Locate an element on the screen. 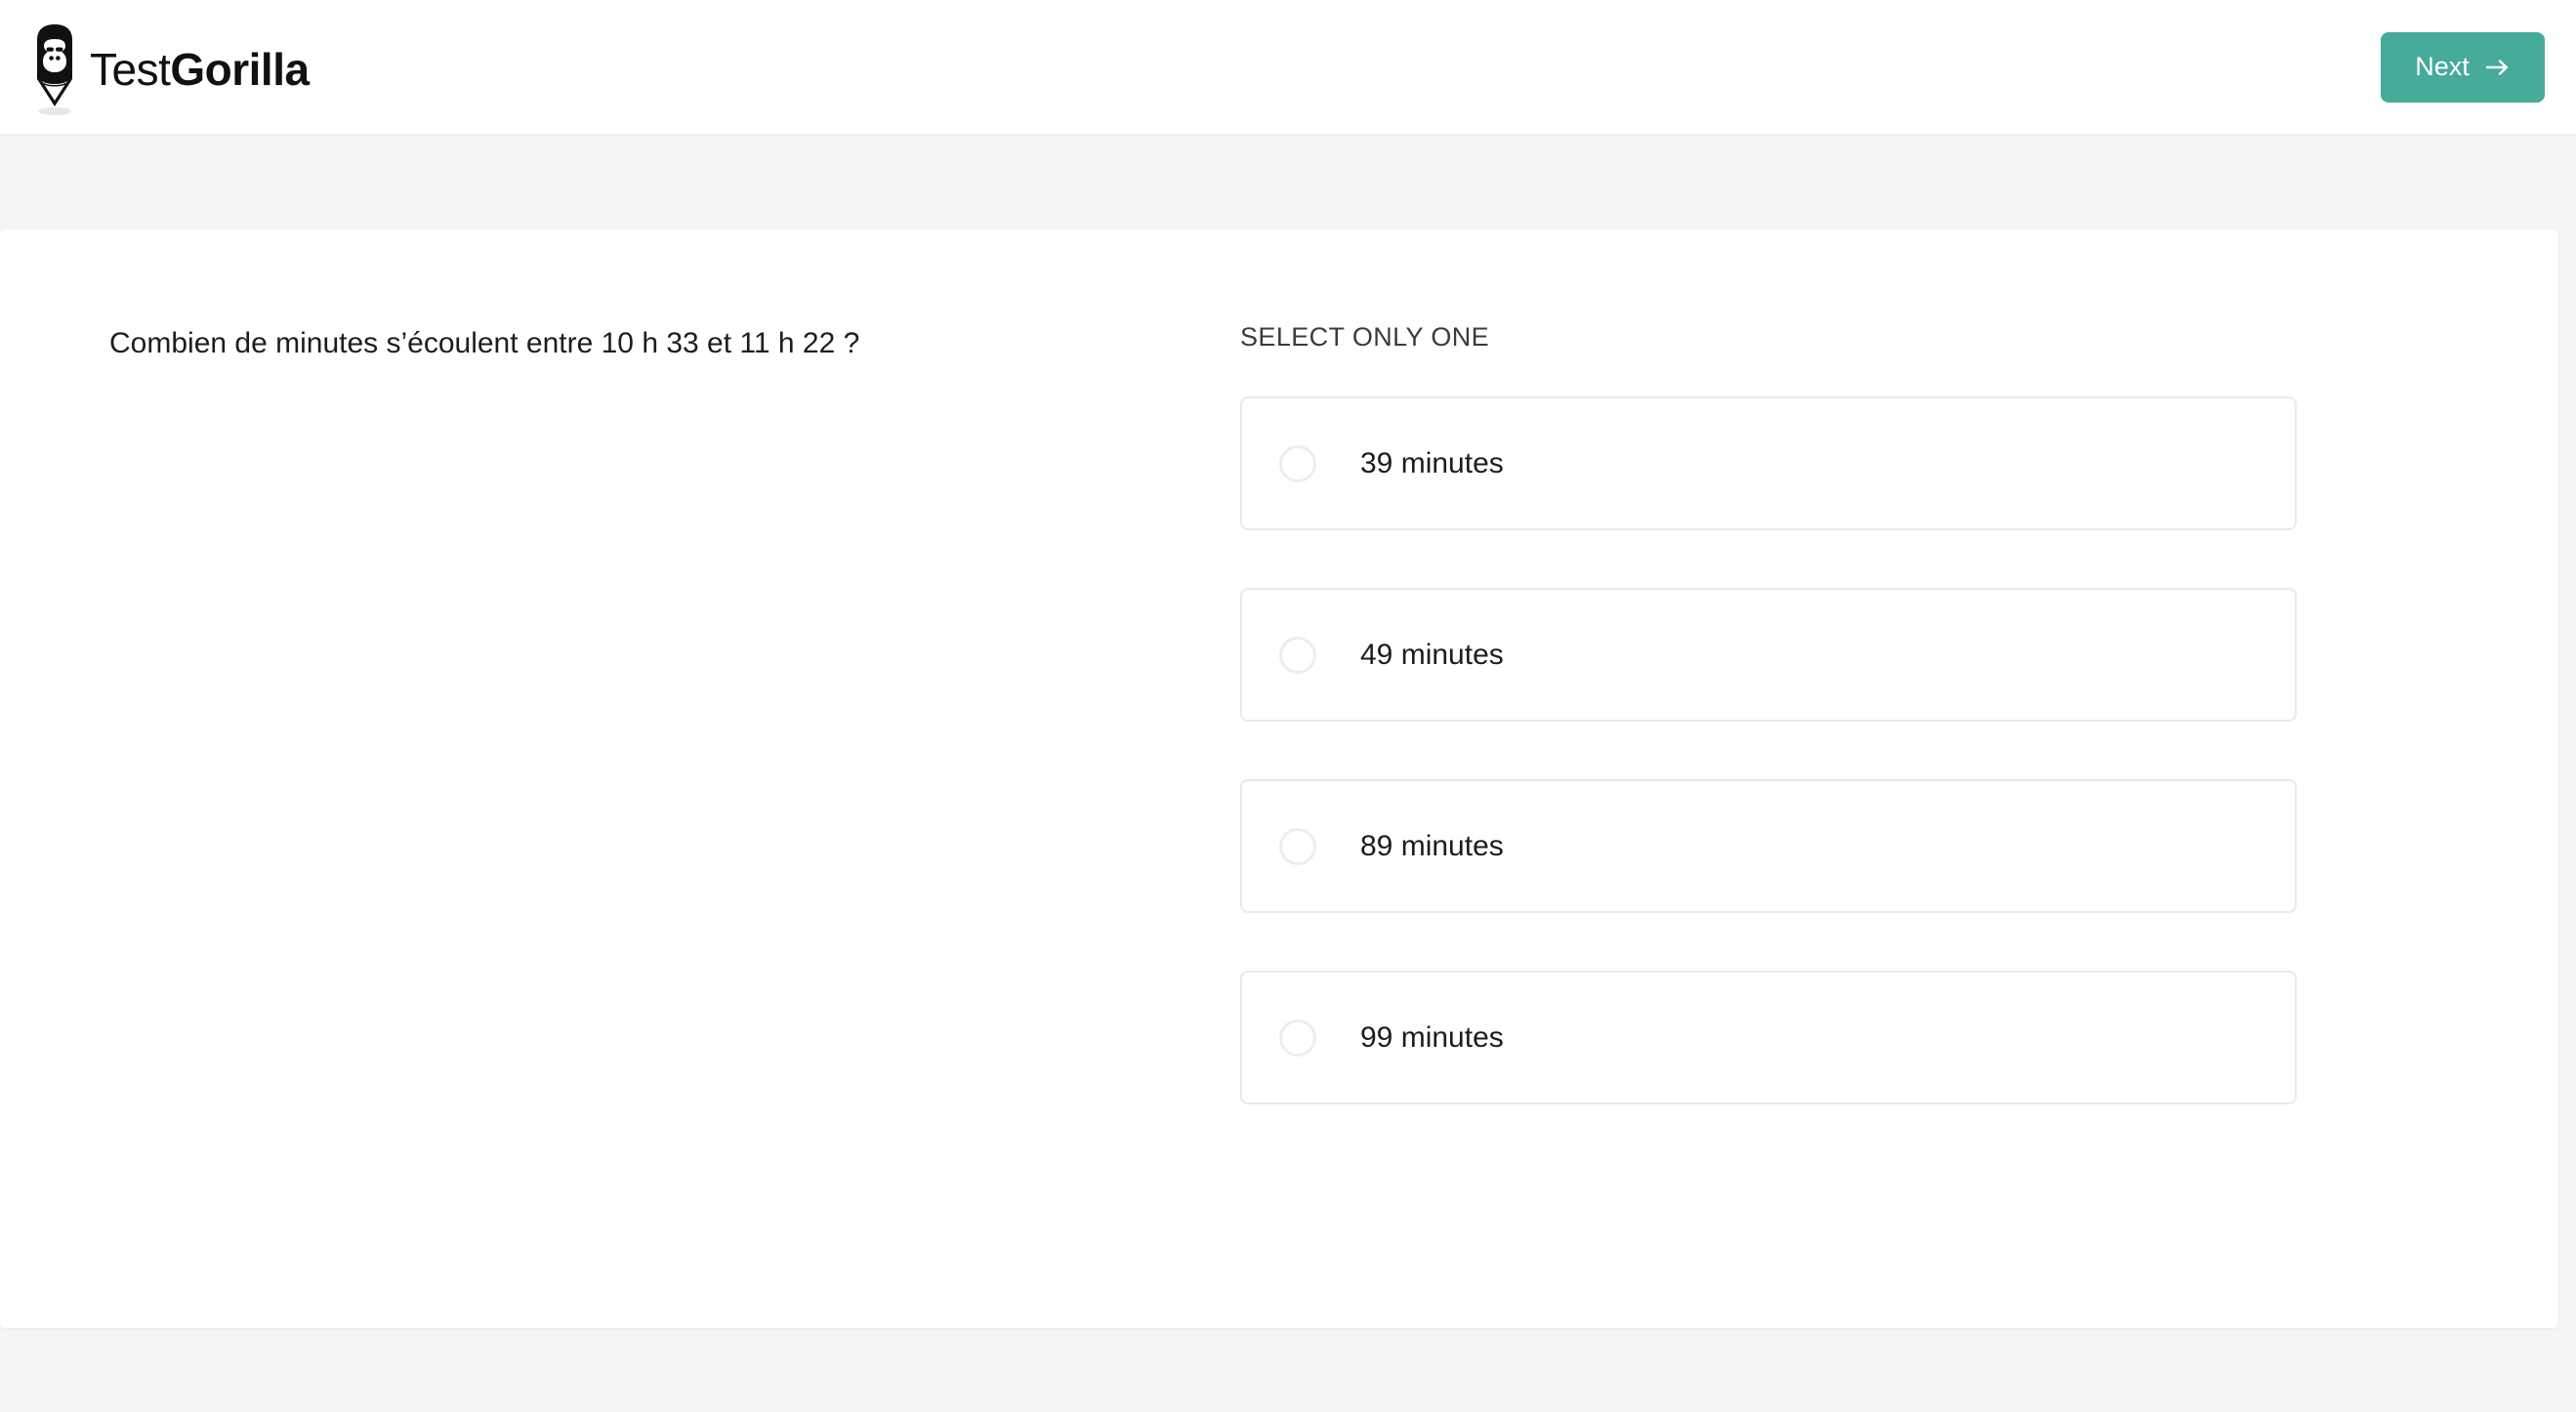 Image resolution: width=2576 pixels, height=1412 pixels. app-header: Test Gorilla Next is located at coordinates (1288, 68).